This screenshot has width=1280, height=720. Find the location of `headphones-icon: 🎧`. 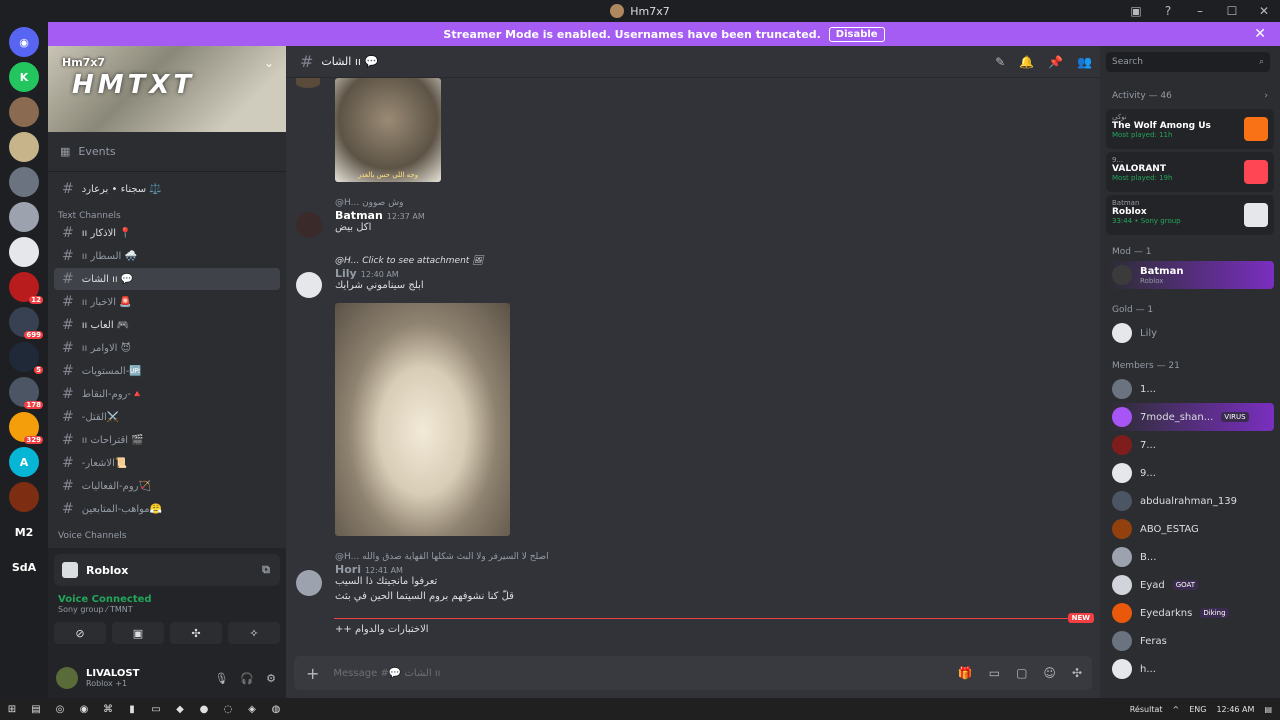

headphones-icon: 🎧 is located at coordinates (247, 678).